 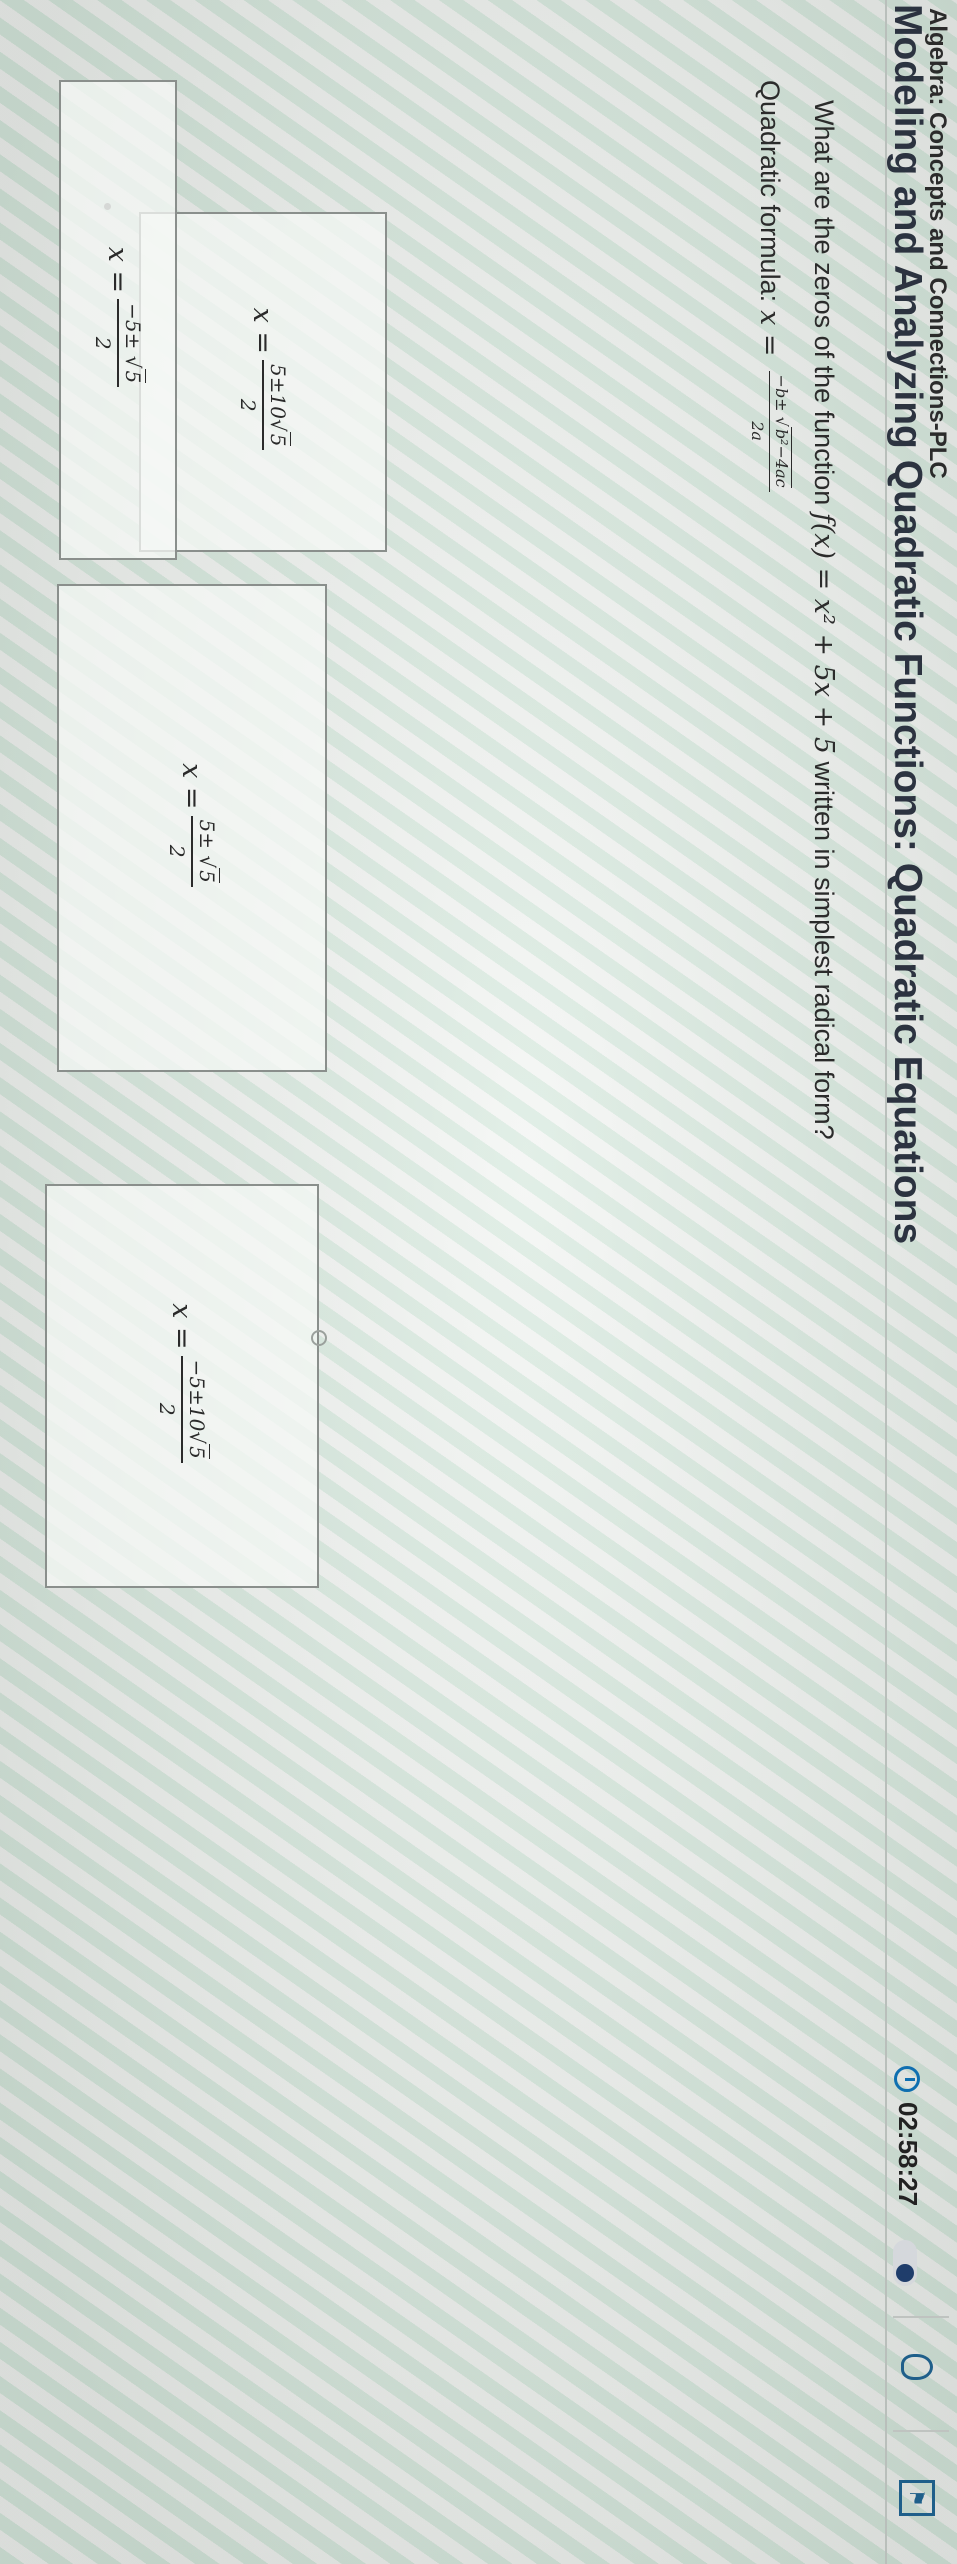 I want to click on formula-numerator-pre: −b±, so click(x=781, y=395).